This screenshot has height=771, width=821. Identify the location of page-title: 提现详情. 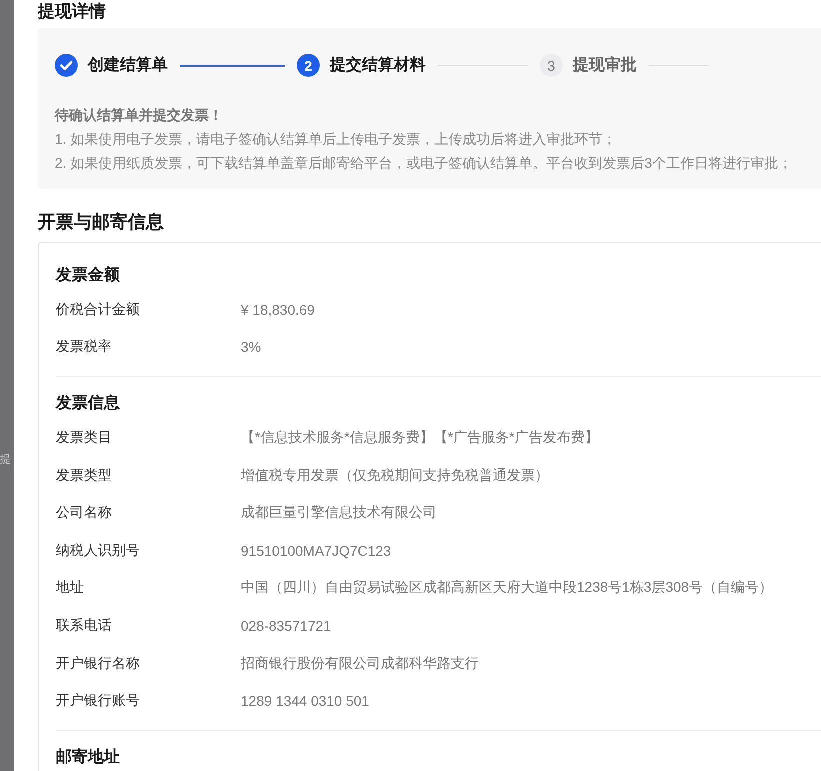
(72, 11).